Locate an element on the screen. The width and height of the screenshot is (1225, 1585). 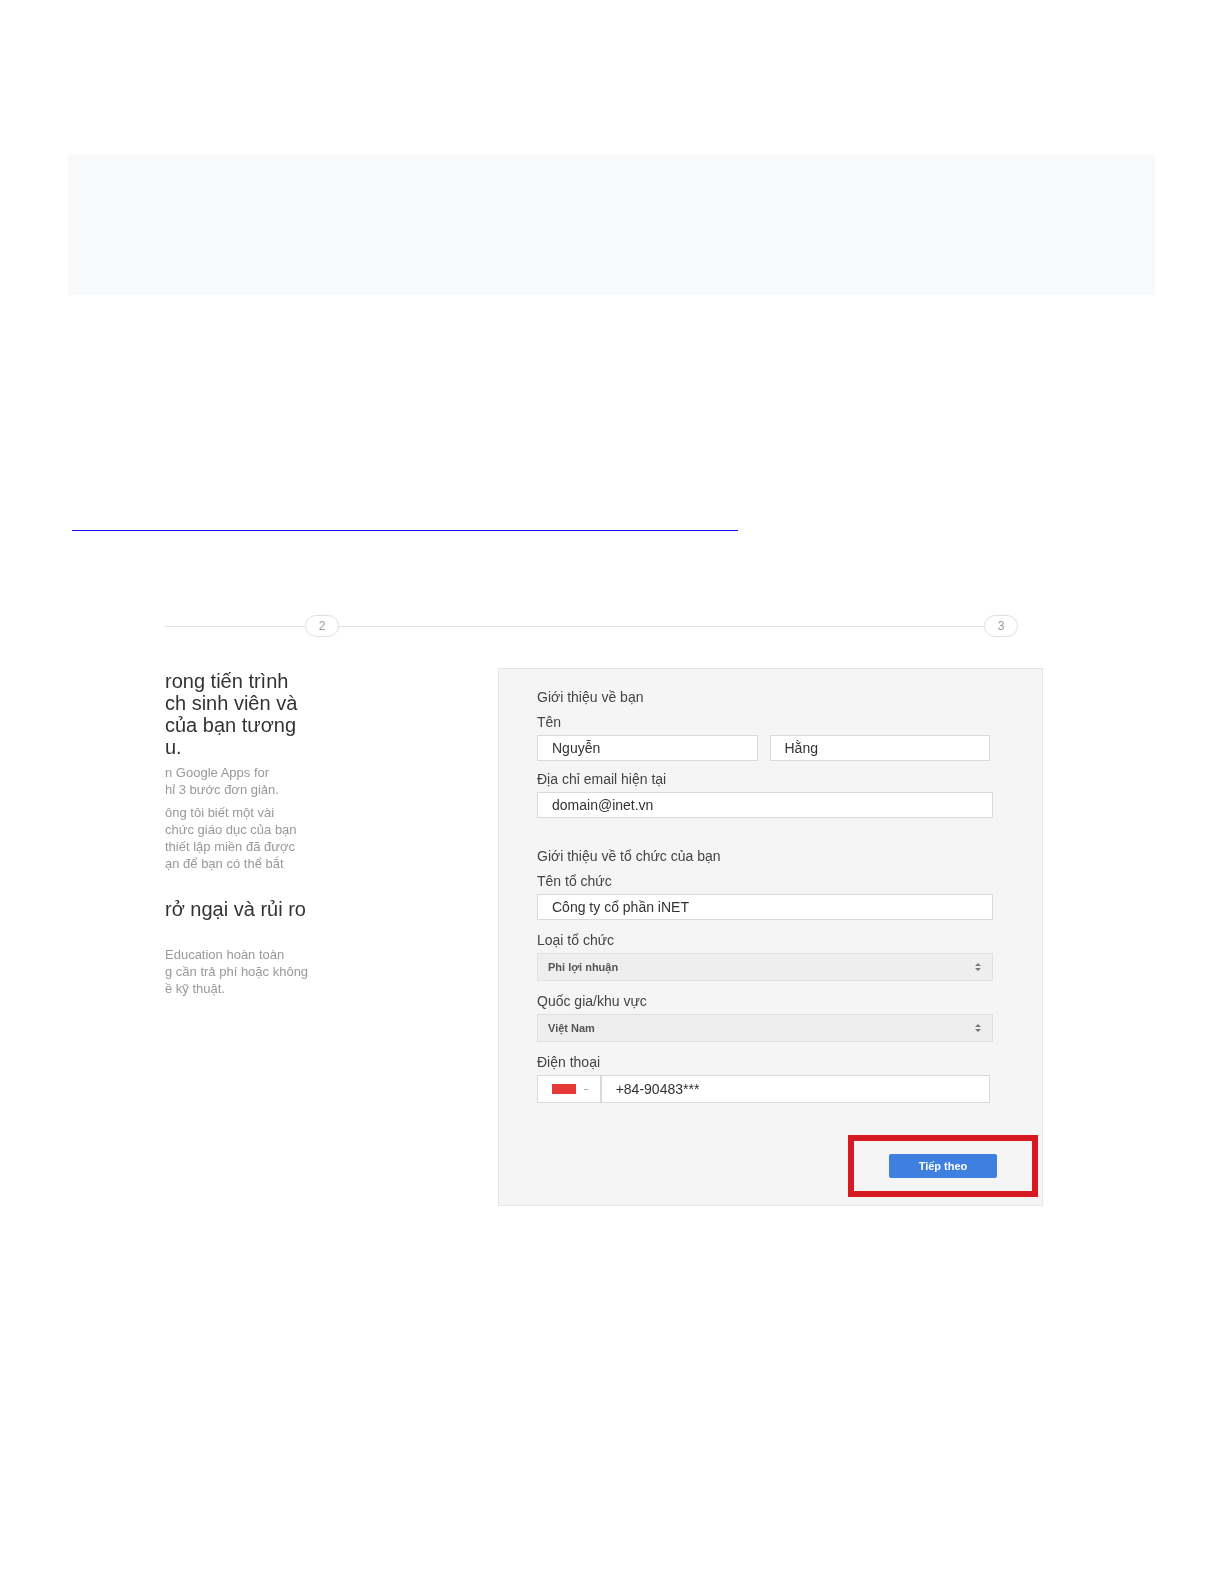
country-code-selector is located at coordinates (569, 1089).